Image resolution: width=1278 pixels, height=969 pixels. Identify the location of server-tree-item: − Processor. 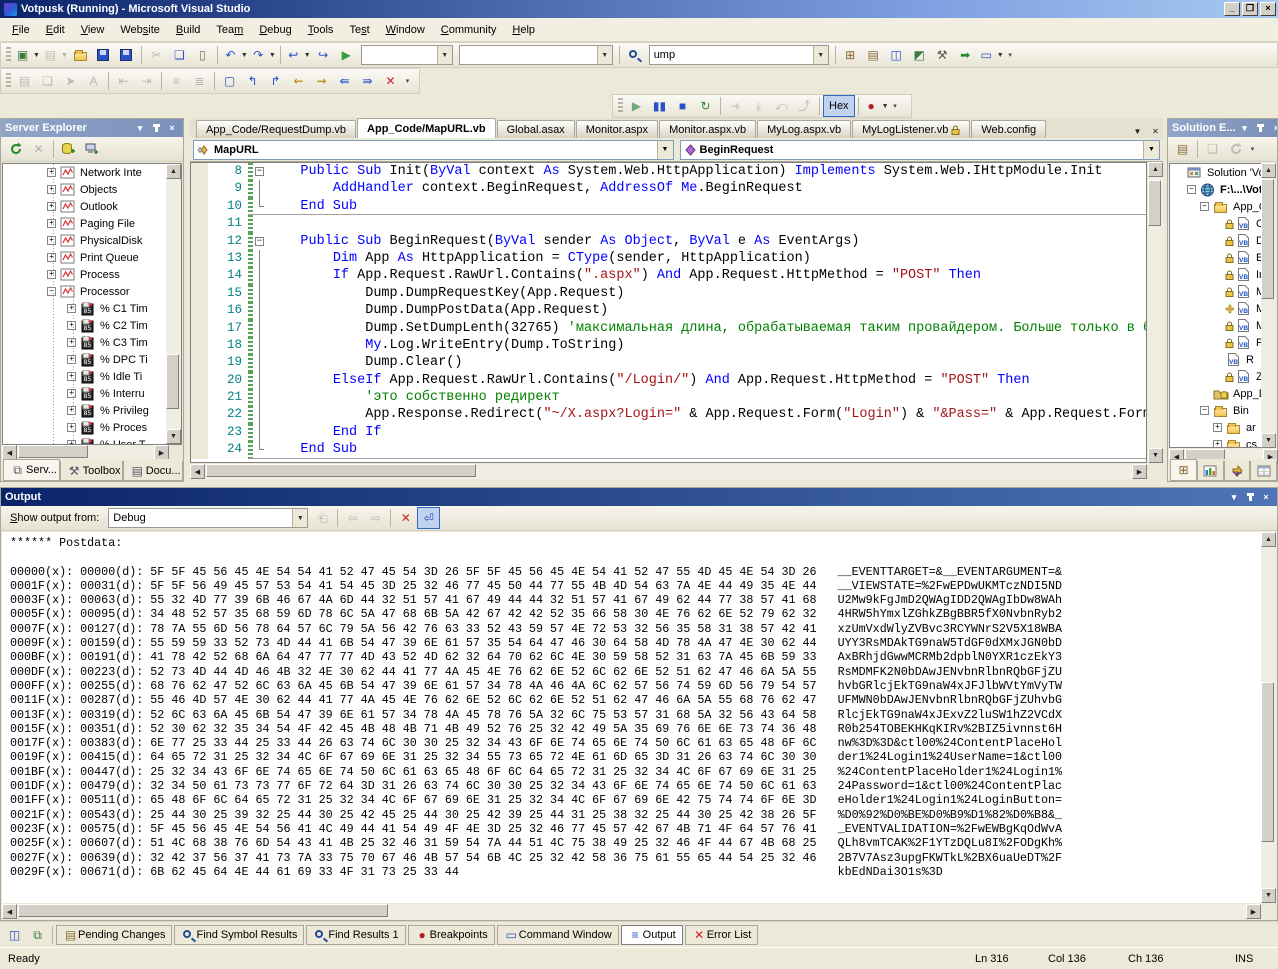
(92, 291).